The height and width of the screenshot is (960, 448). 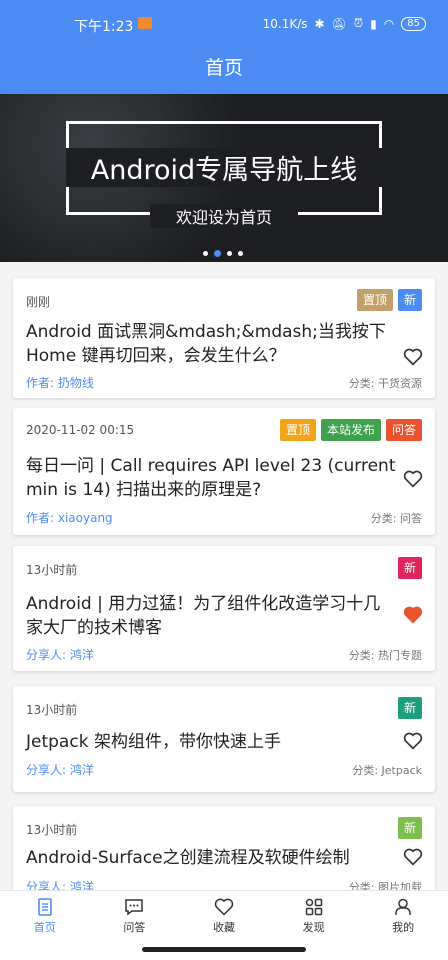 What do you see at coordinates (44, 927) in the screenshot?
I see `tab-label: 首页` at bounding box center [44, 927].